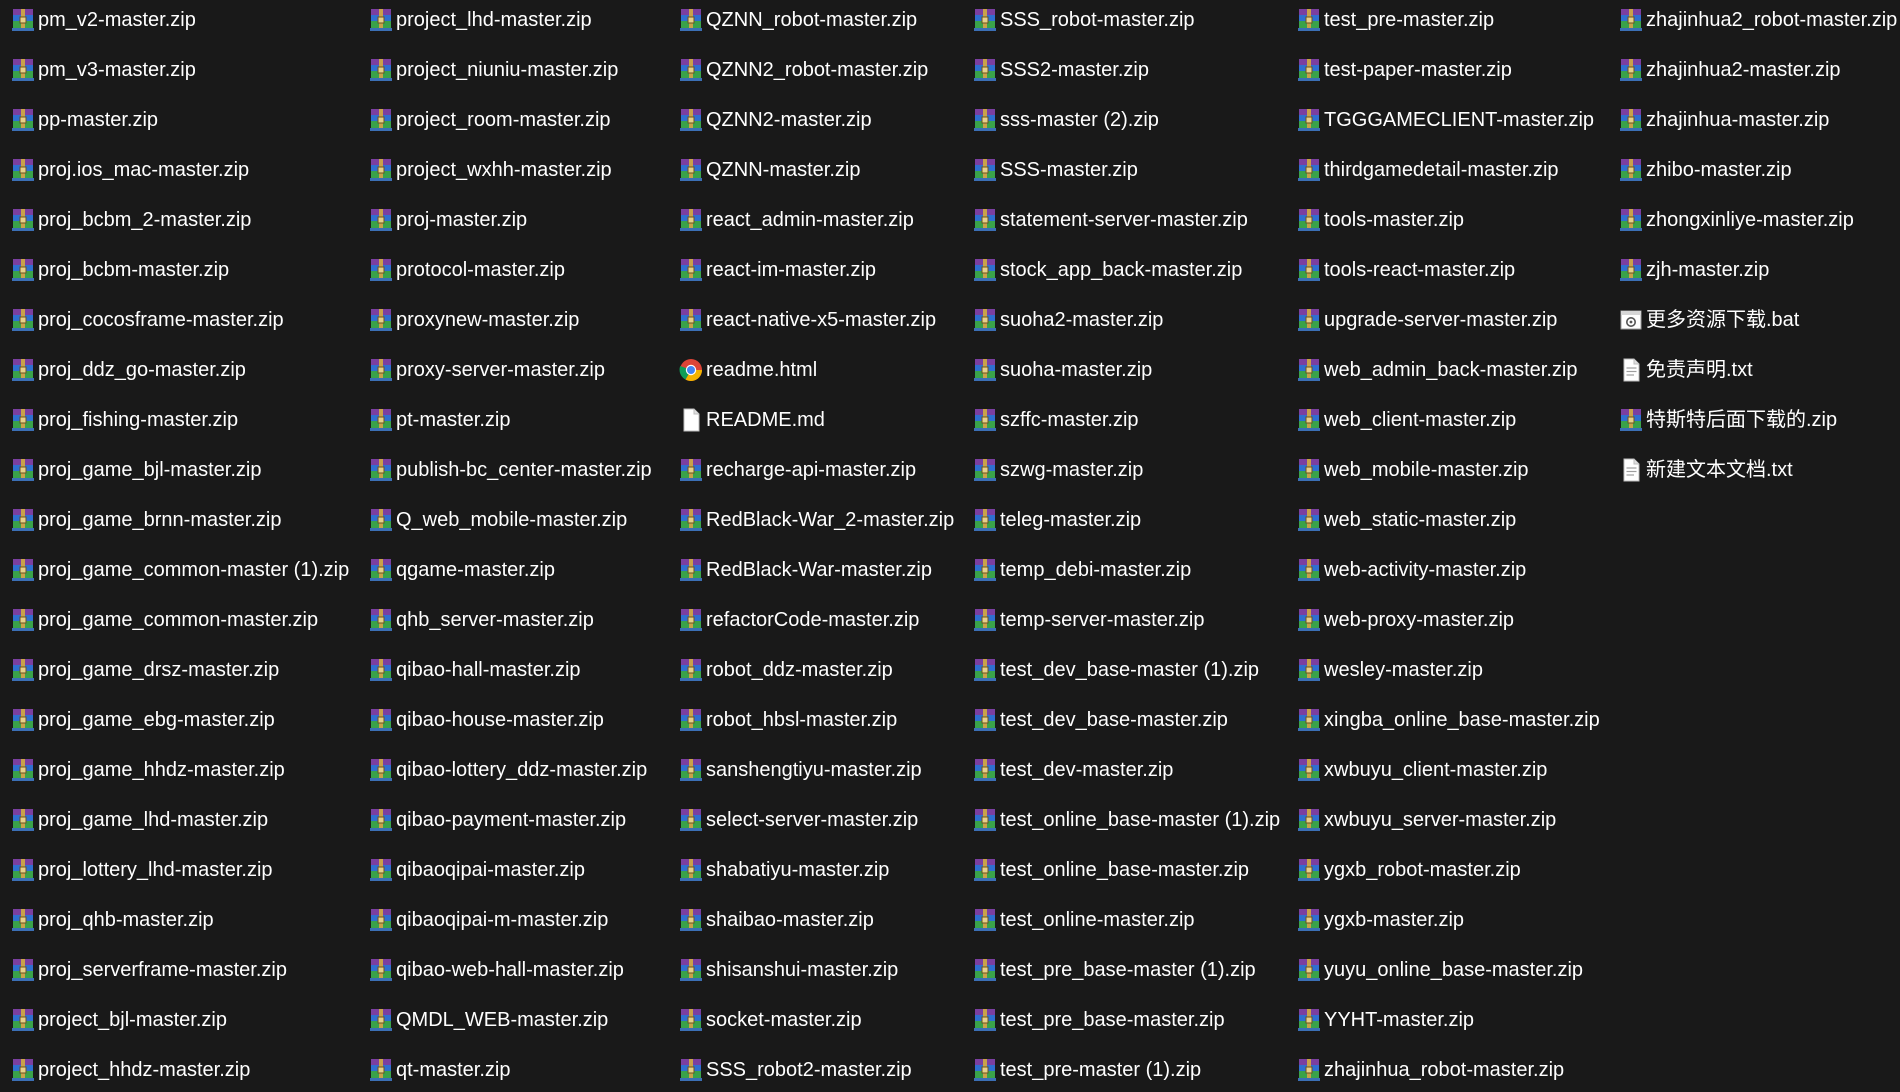 Image resolution: width=1900 pixels, height=1092 pixels. Describe the element at coordinates (1380, 220) in the screenshot. I see `file-item: tools-master.zip` at that location.